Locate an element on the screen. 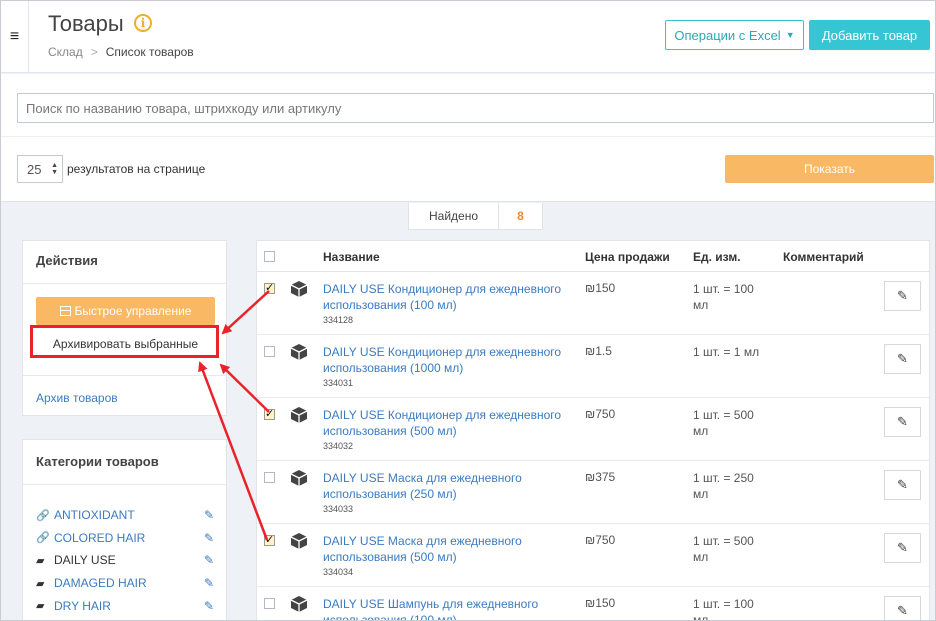  show-button: Показать is located at coordinates (829, 169).